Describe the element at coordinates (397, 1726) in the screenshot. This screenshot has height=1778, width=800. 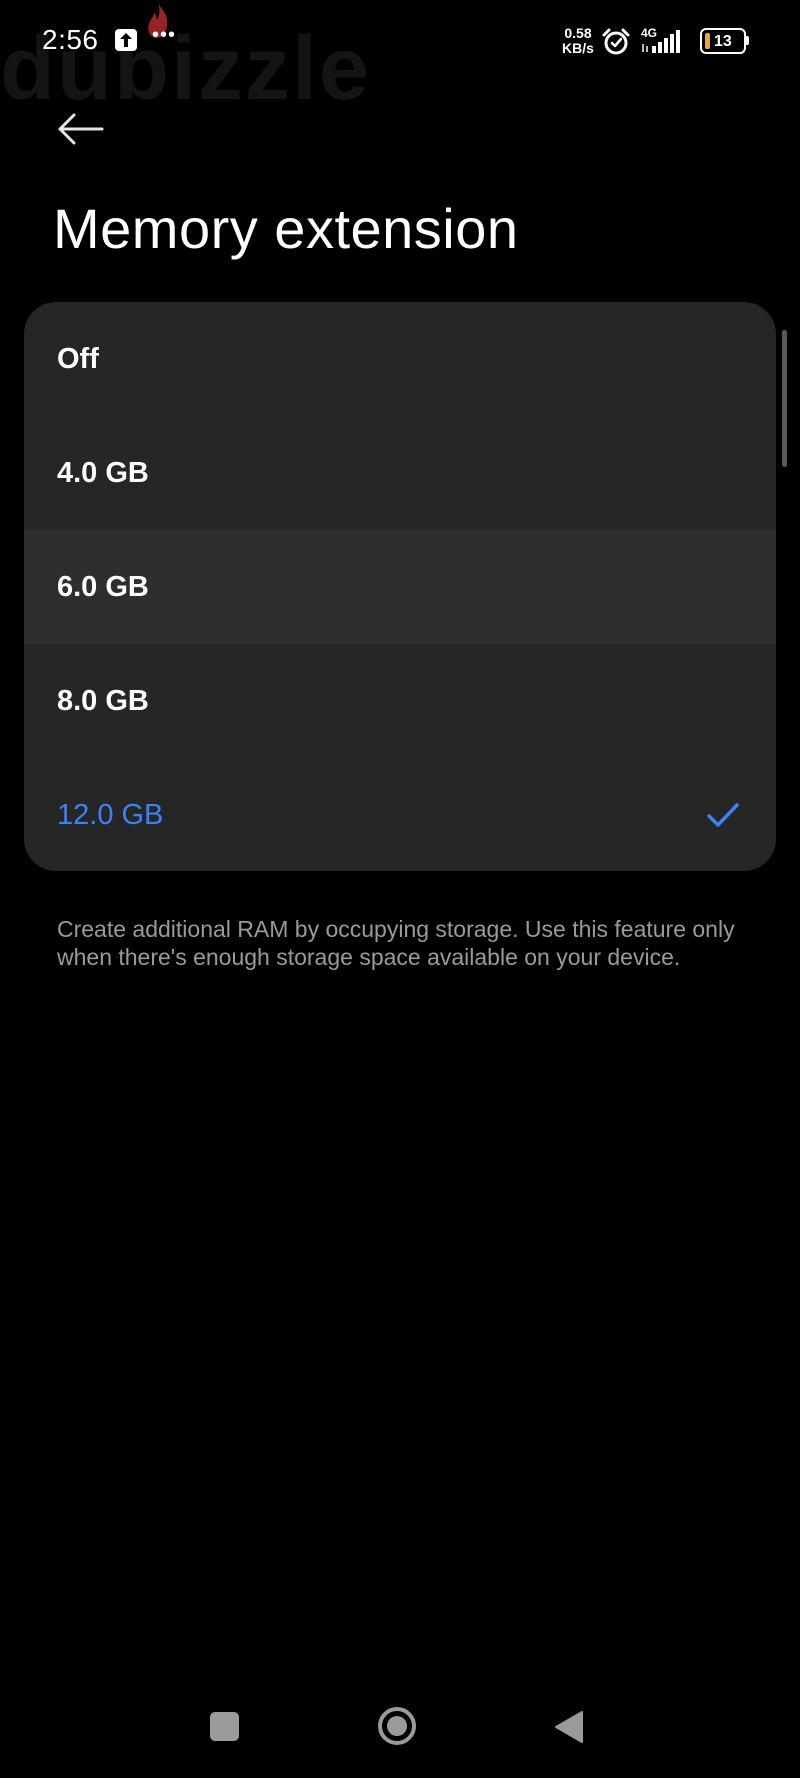
I see `home-button` at that location.